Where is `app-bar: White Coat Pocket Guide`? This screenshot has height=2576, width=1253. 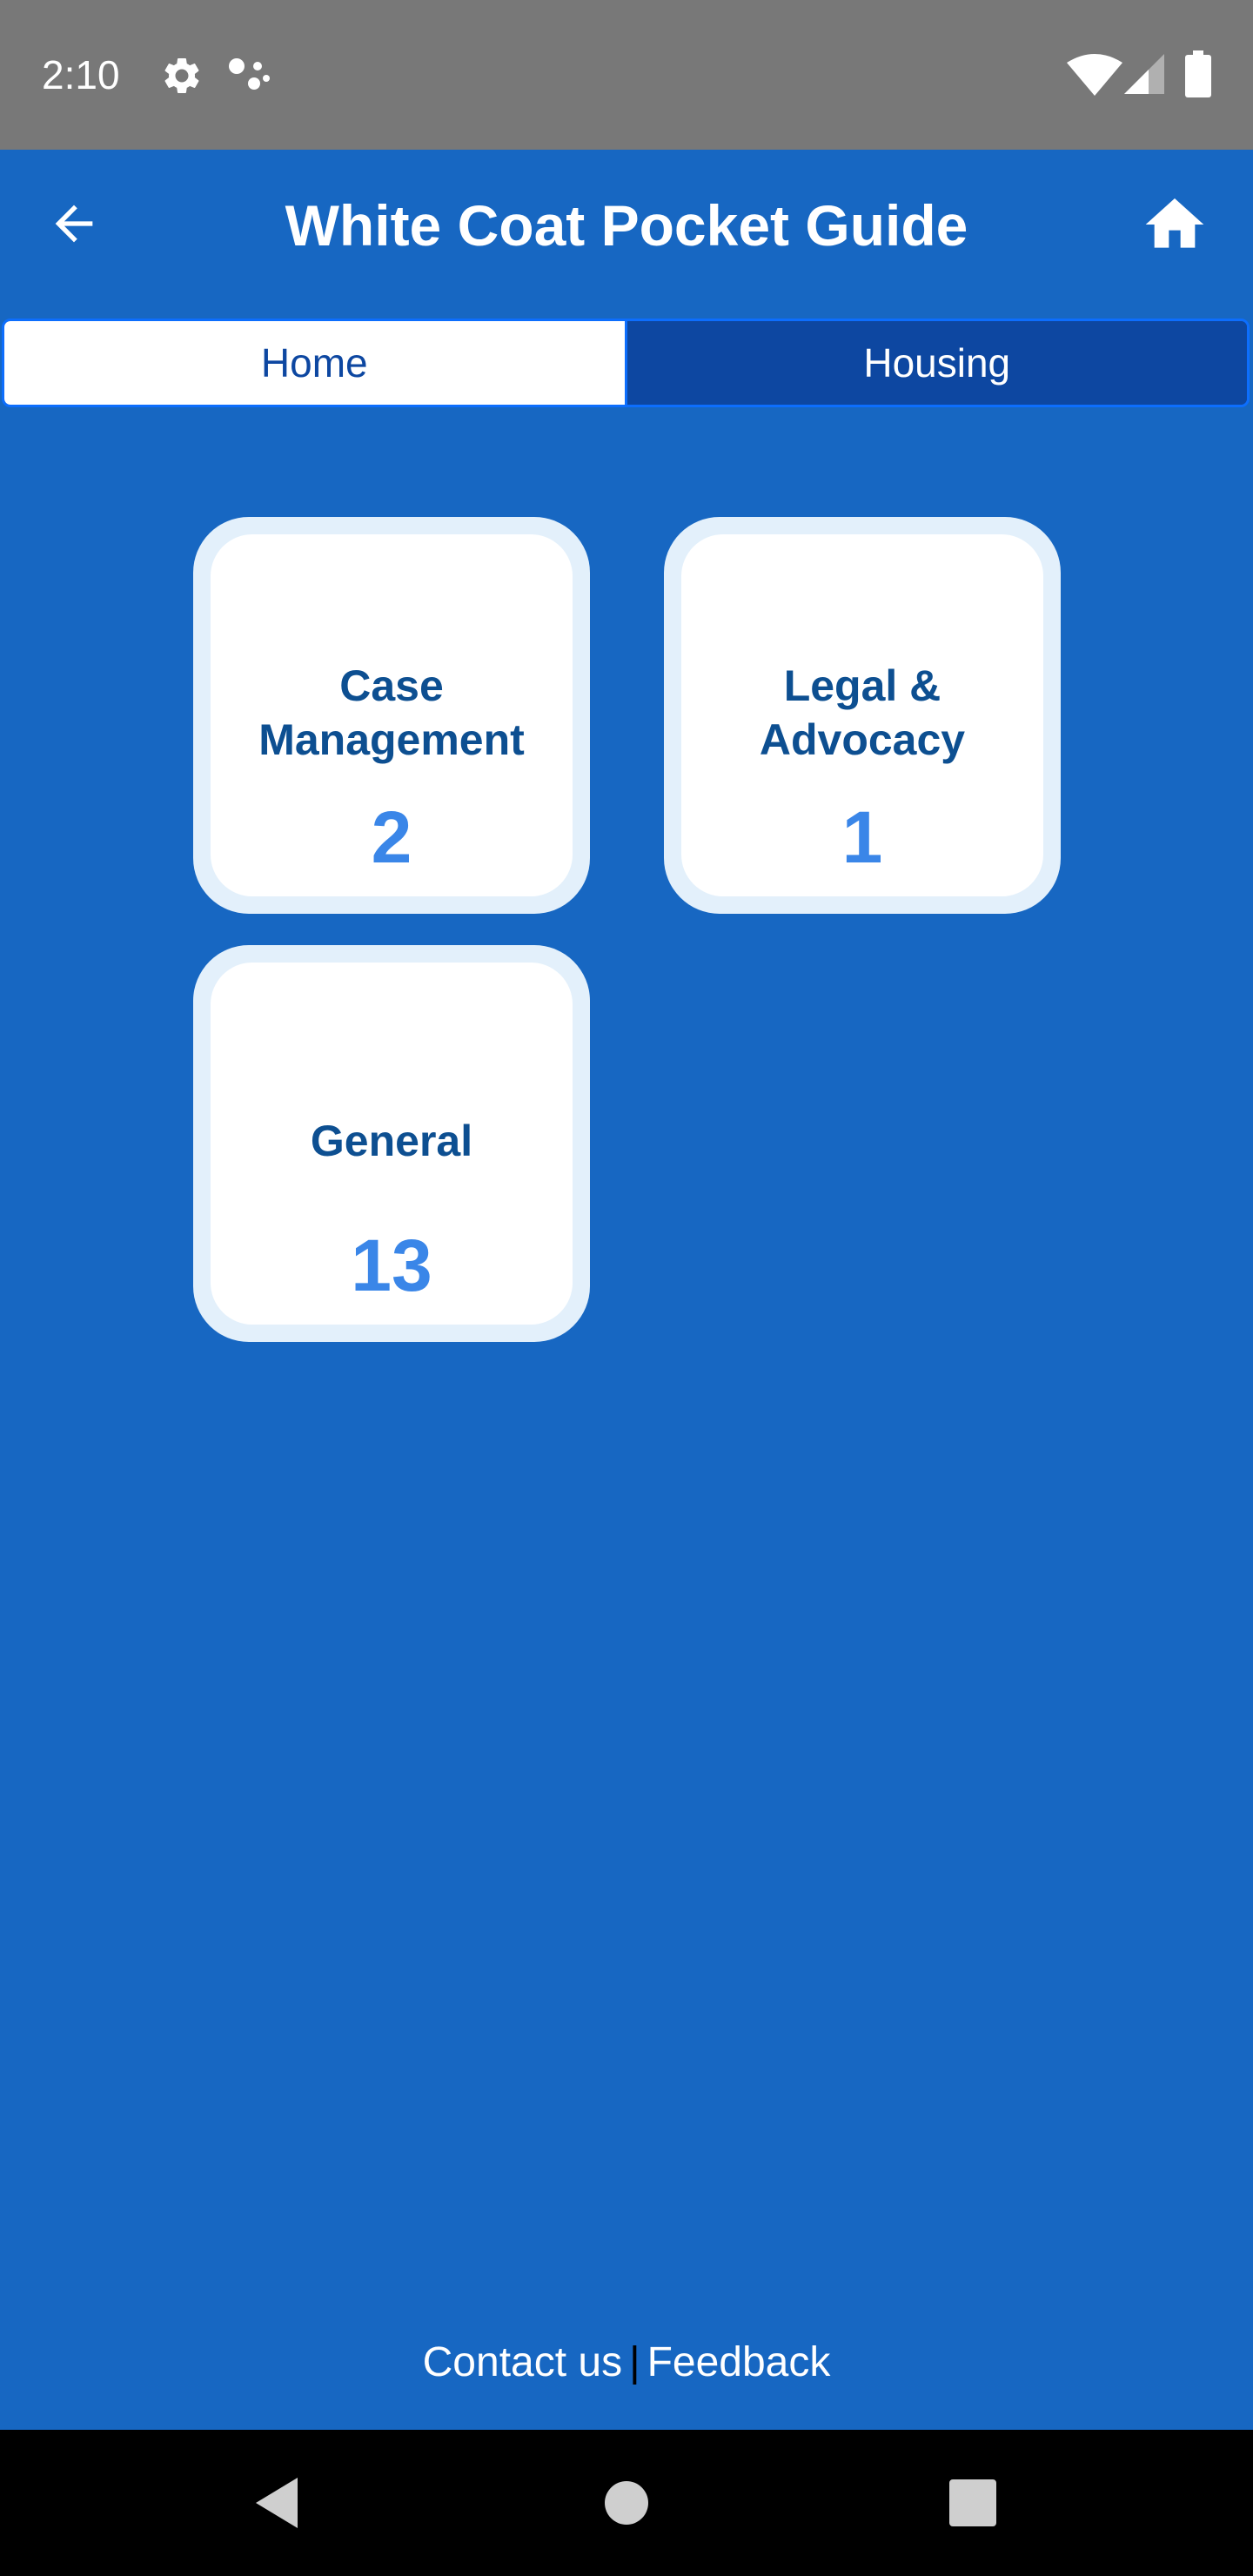
app-bar: White Coat Pocket Guide is located at coordinates (626, 233).